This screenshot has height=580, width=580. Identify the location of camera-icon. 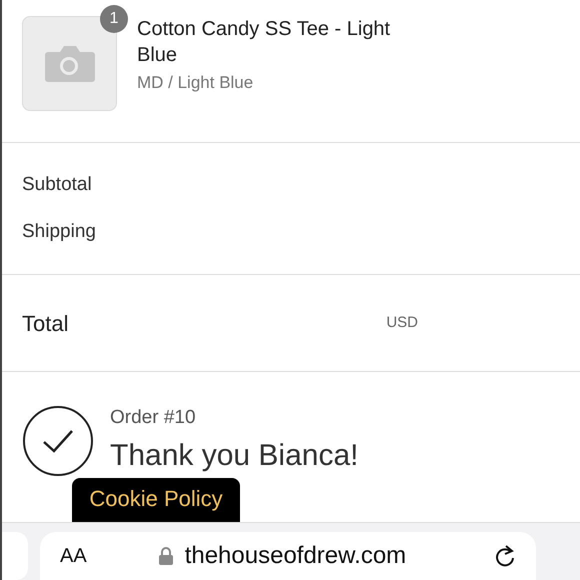
(70, 64).